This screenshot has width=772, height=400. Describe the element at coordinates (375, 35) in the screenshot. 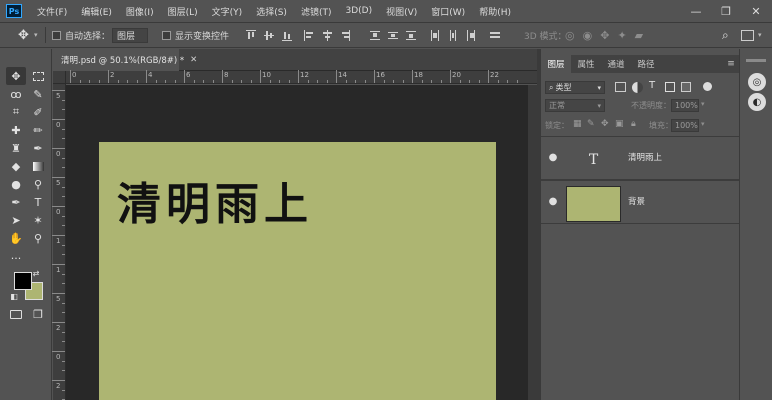

I see `distribute-top-icon` at that location.